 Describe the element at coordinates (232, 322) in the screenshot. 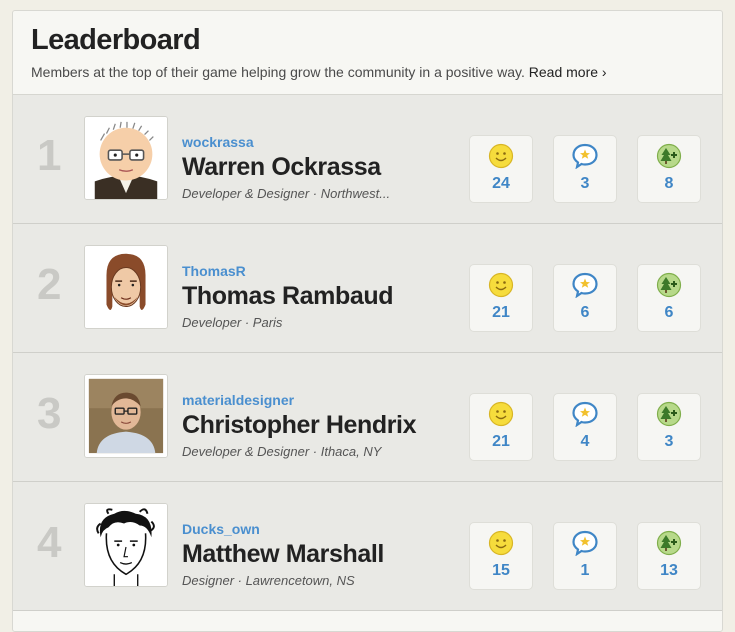

I see `member-meta: Developer · Paris` at that location.